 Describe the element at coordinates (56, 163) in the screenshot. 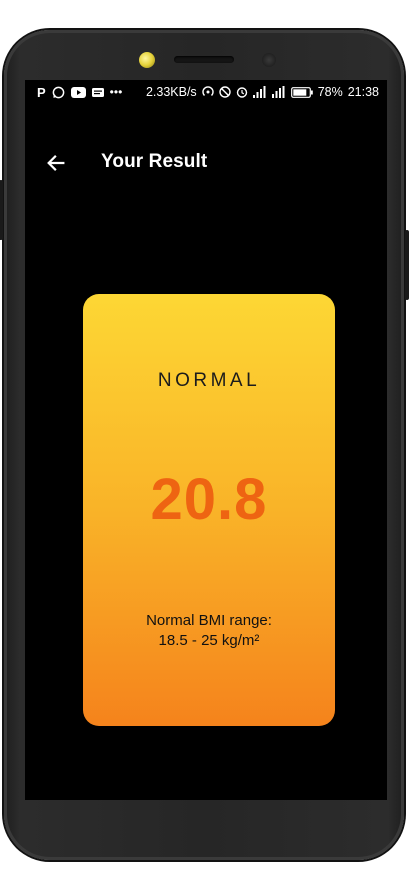

I see `back-arrow-icon` at that location.